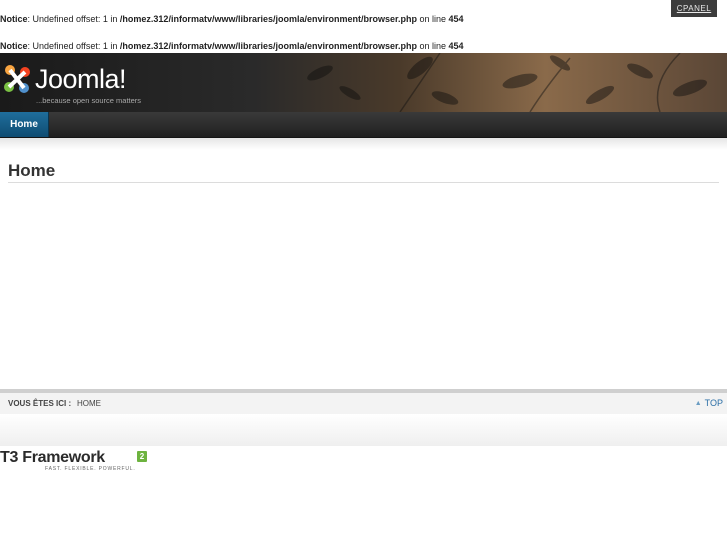  What do you see at coordinates (363, 430) in the screenshot?
I see `footer-band` at bounding box center [363, 430].